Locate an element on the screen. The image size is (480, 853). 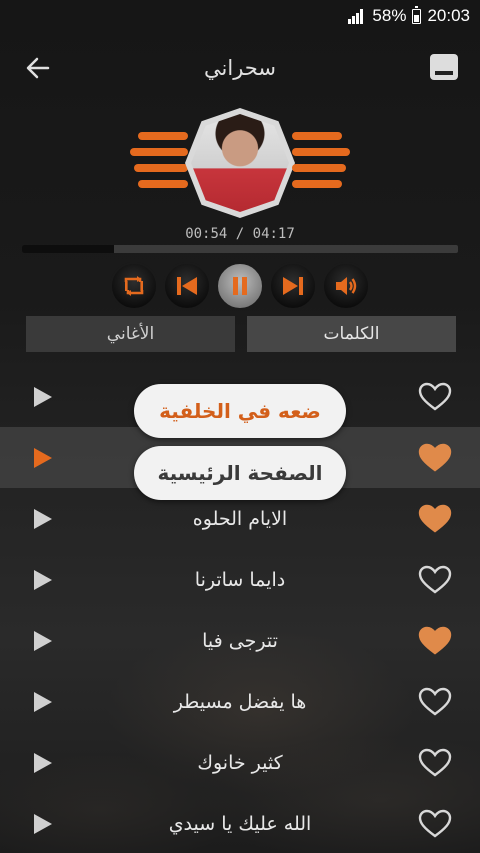
song-title: تترجى فيا is located at coordinates (240, 640).